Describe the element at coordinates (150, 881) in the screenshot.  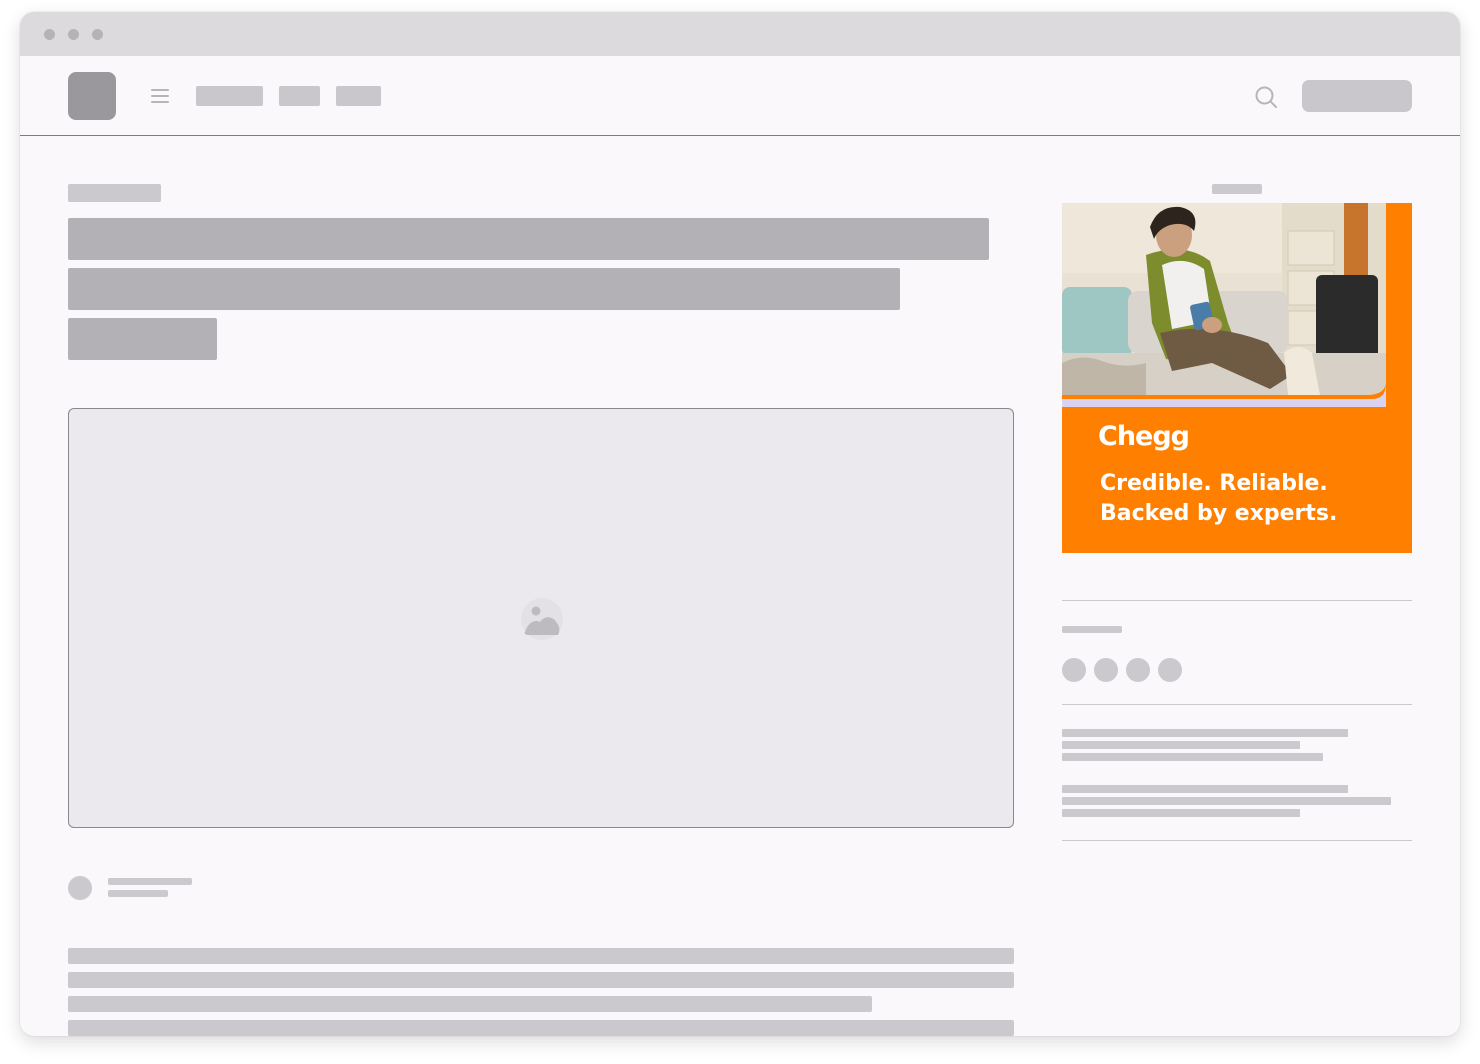
I see `author-name` at that location.